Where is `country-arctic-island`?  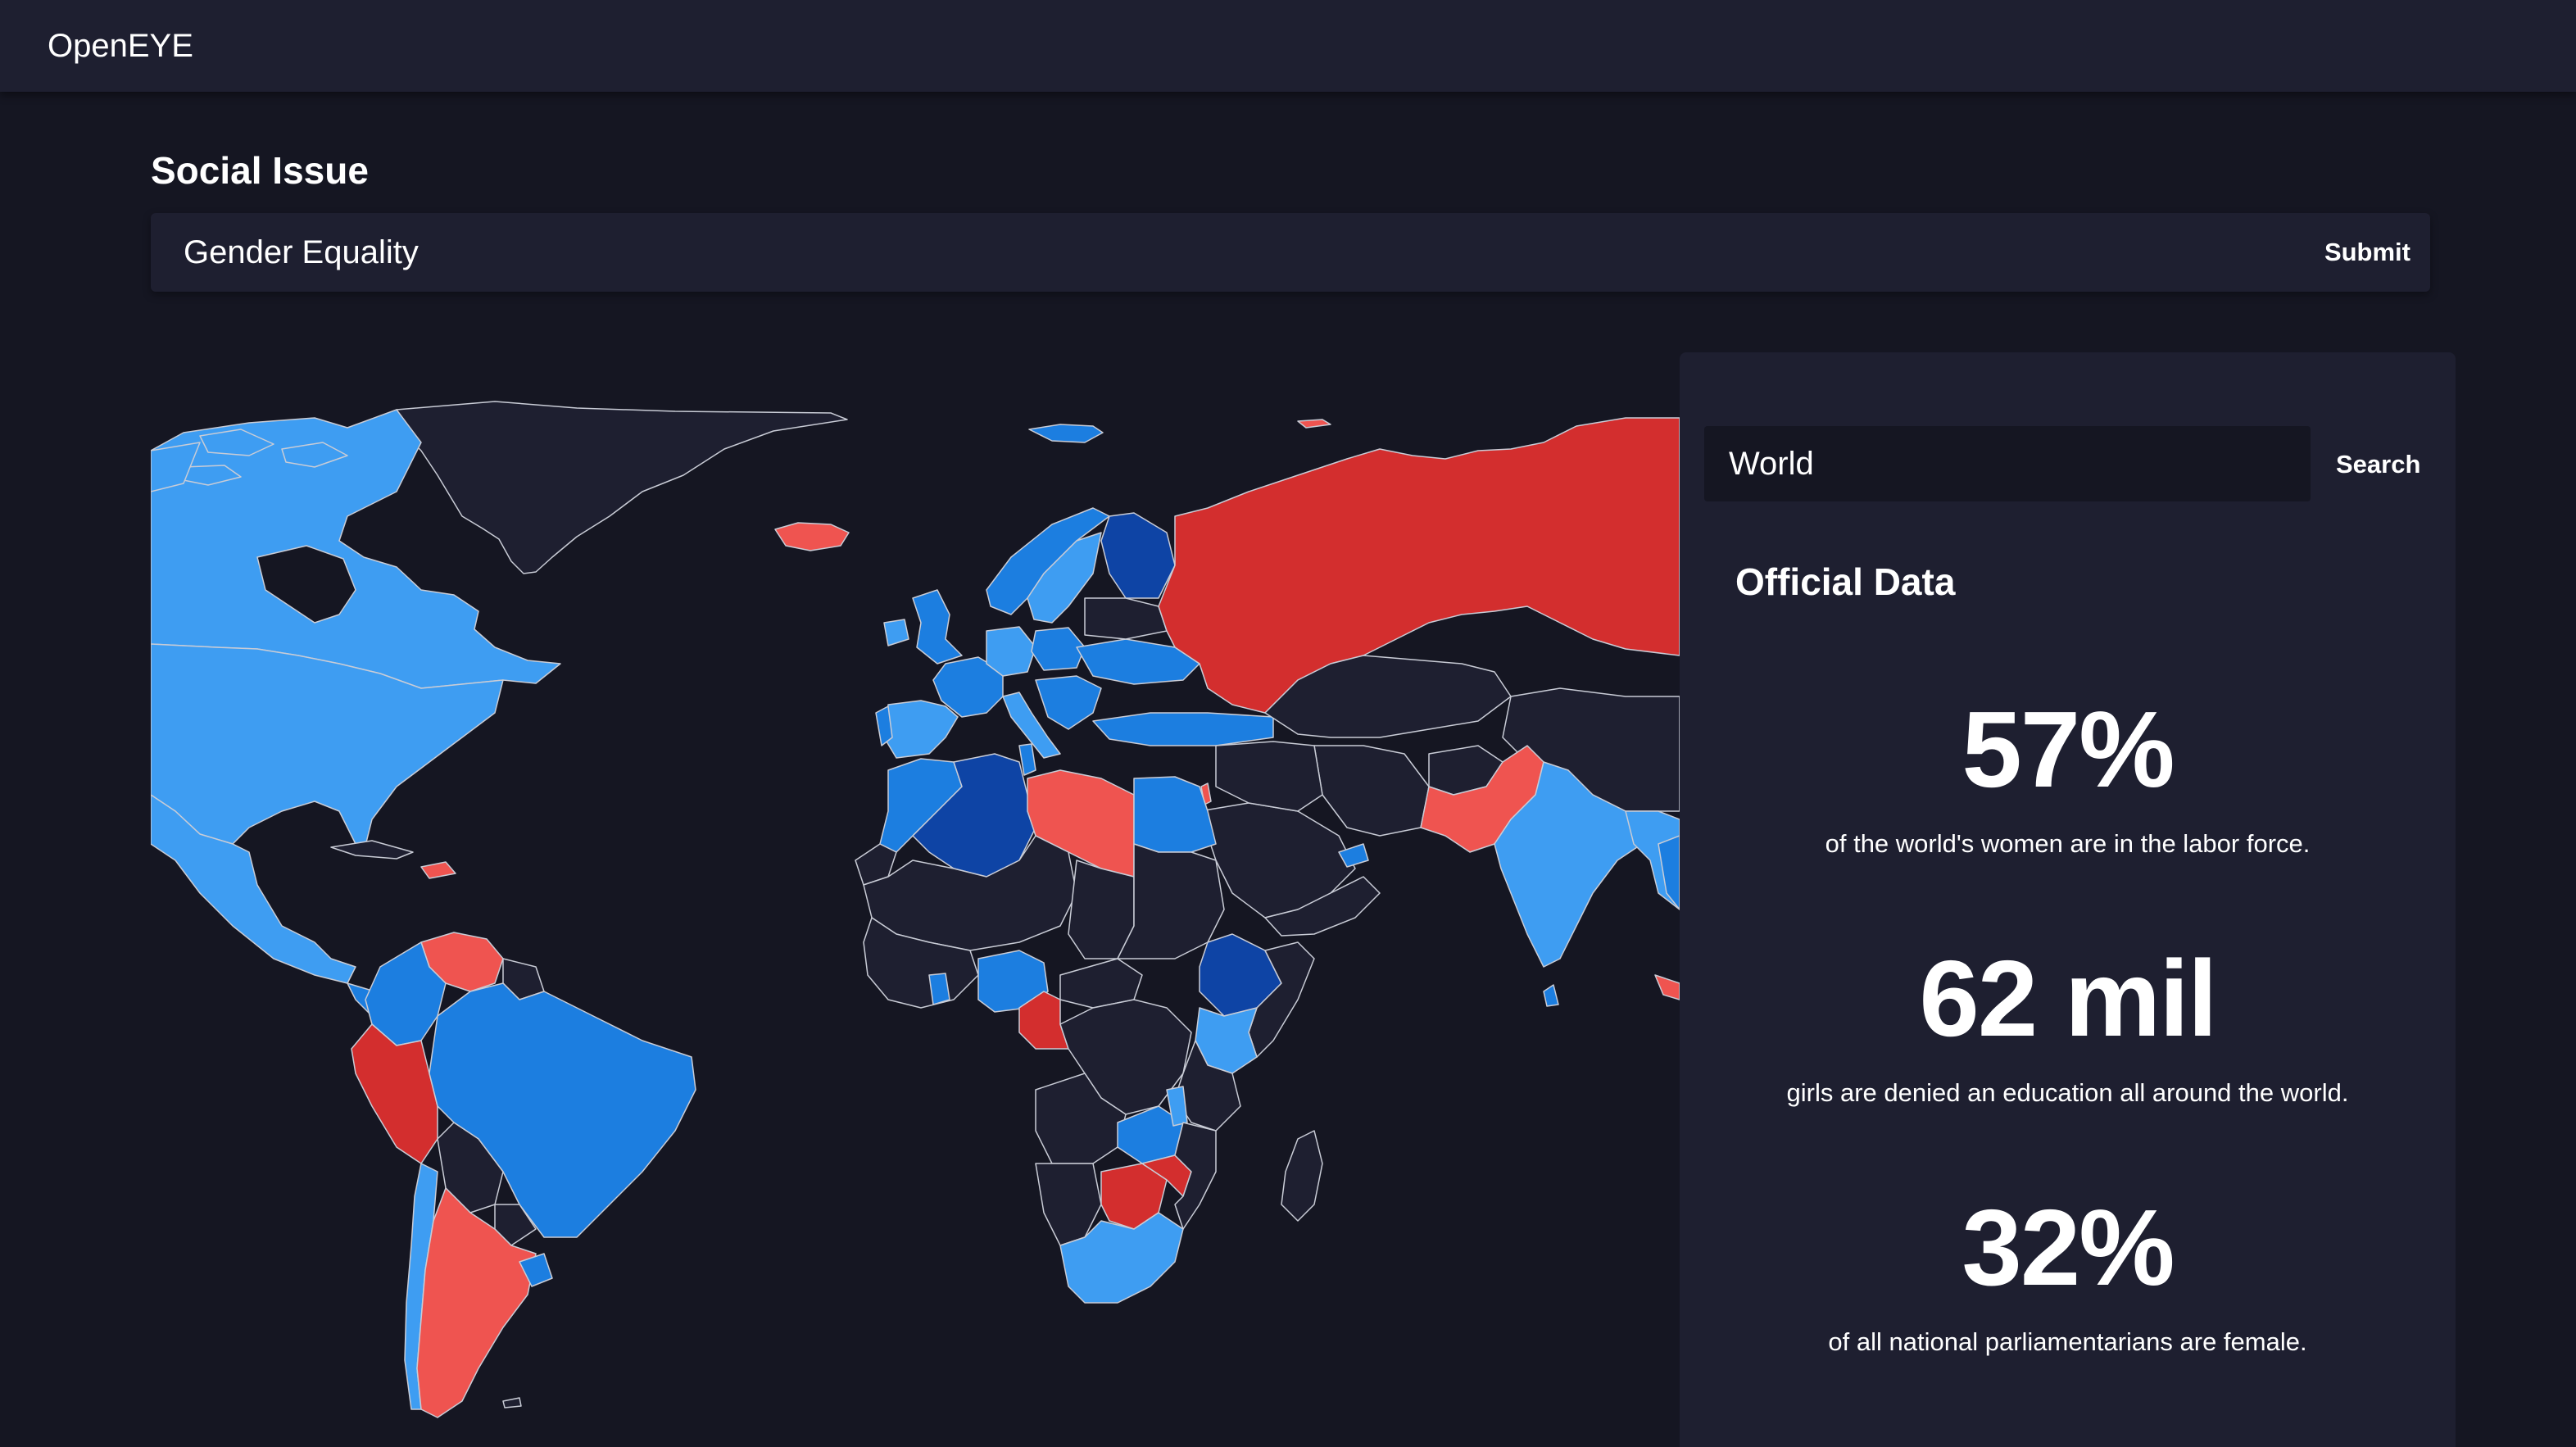 country-arctic-island is located at coordinates (1314, 424).